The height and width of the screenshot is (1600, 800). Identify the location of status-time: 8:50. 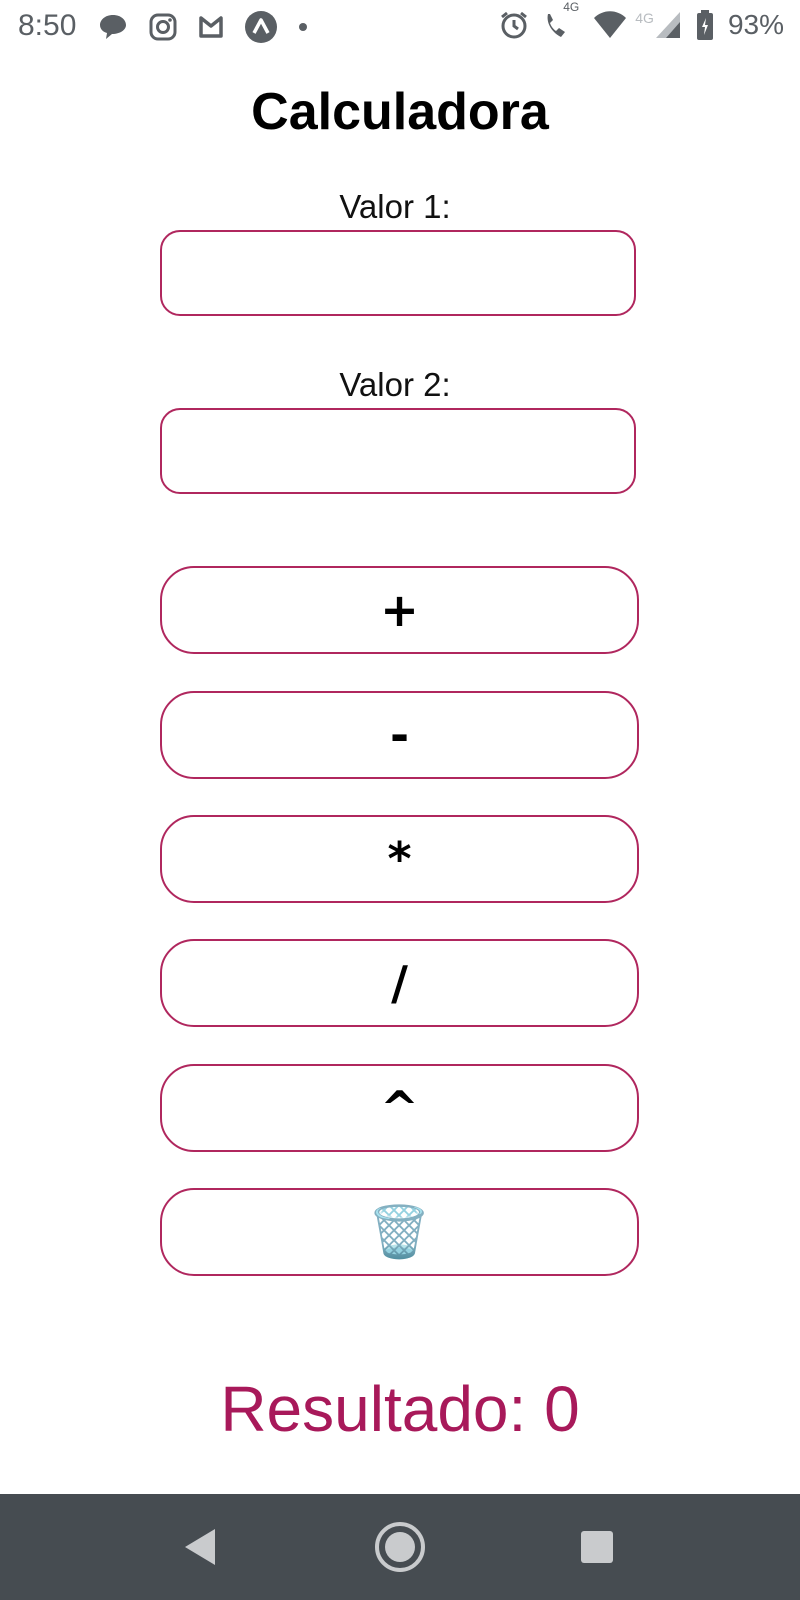
(47, 25).